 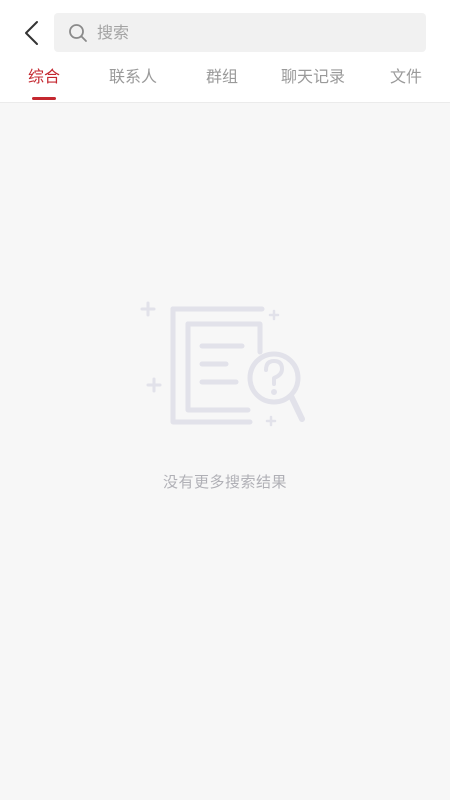 I want to click on tab-overview: 综合, so click(x=44, y=79).